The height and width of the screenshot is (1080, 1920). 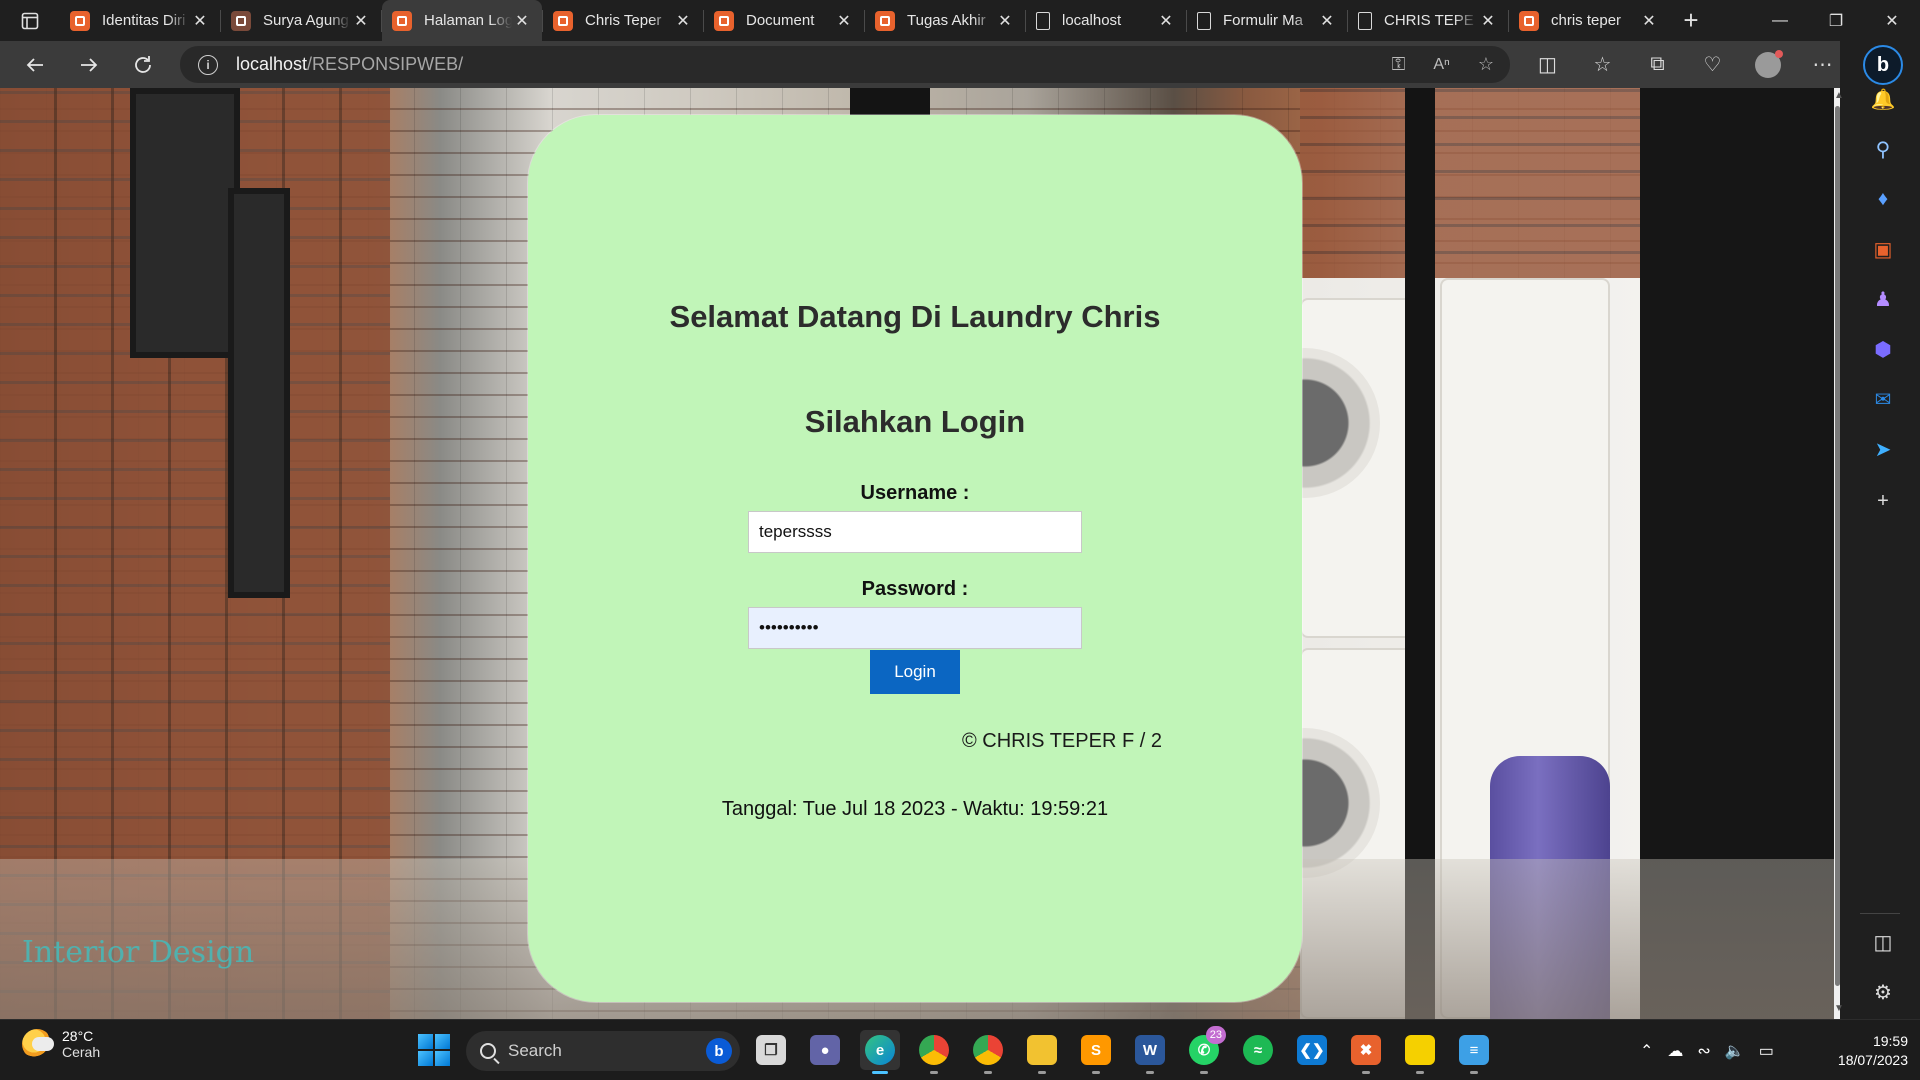 What do you see at coordinates (623, 20) in the screenshot?
I see `browser-tab: Chris Teper ✕` at bounding box center [623, 20].